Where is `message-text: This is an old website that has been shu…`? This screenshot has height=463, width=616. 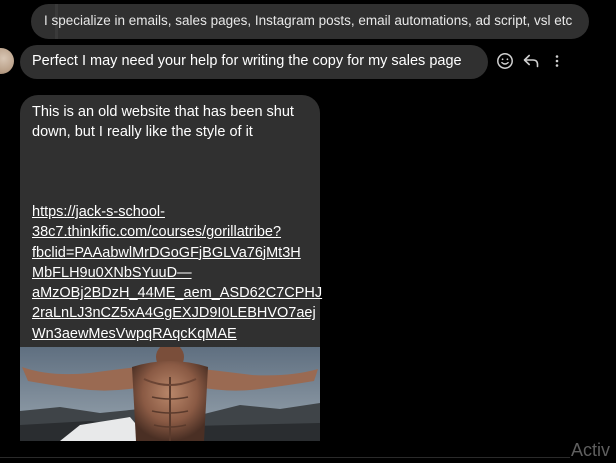 message-text: This is an old website that has been shu… is located at coordinates (163, 122).